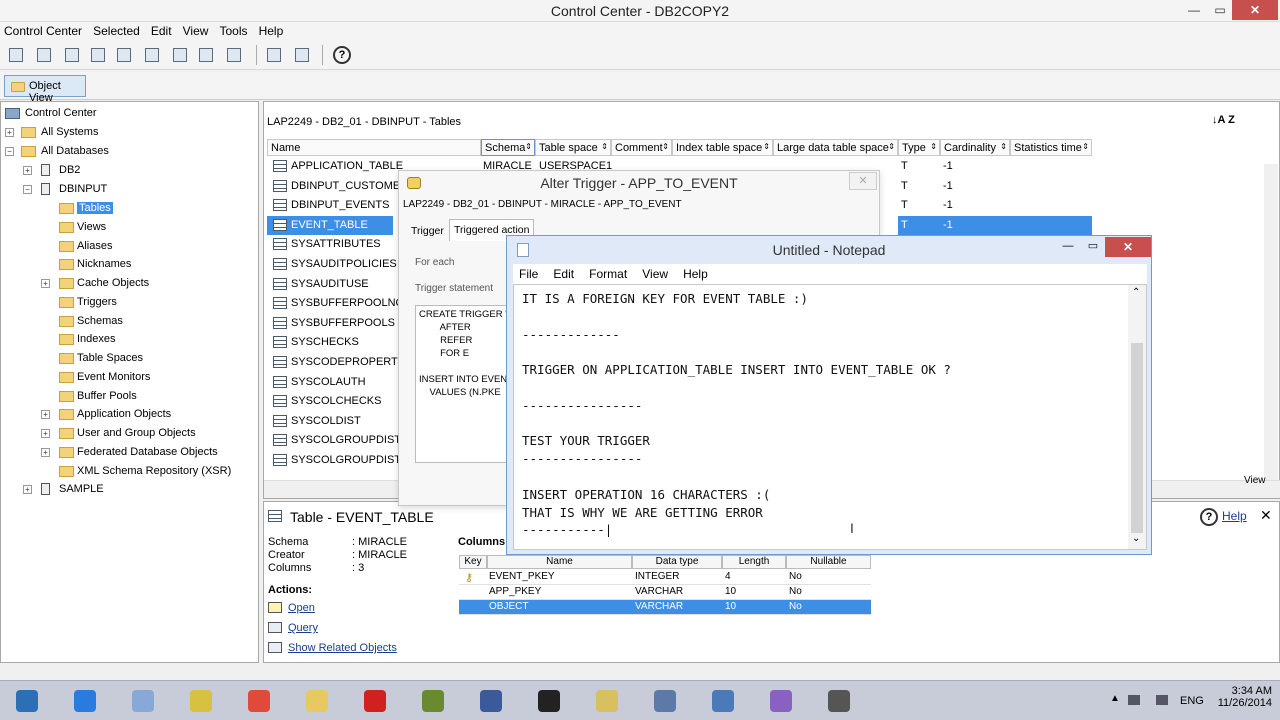  What do you see at coordinates (302, 55) in the screenshot?
I see `list-icon` at bounding box center [302, 55].